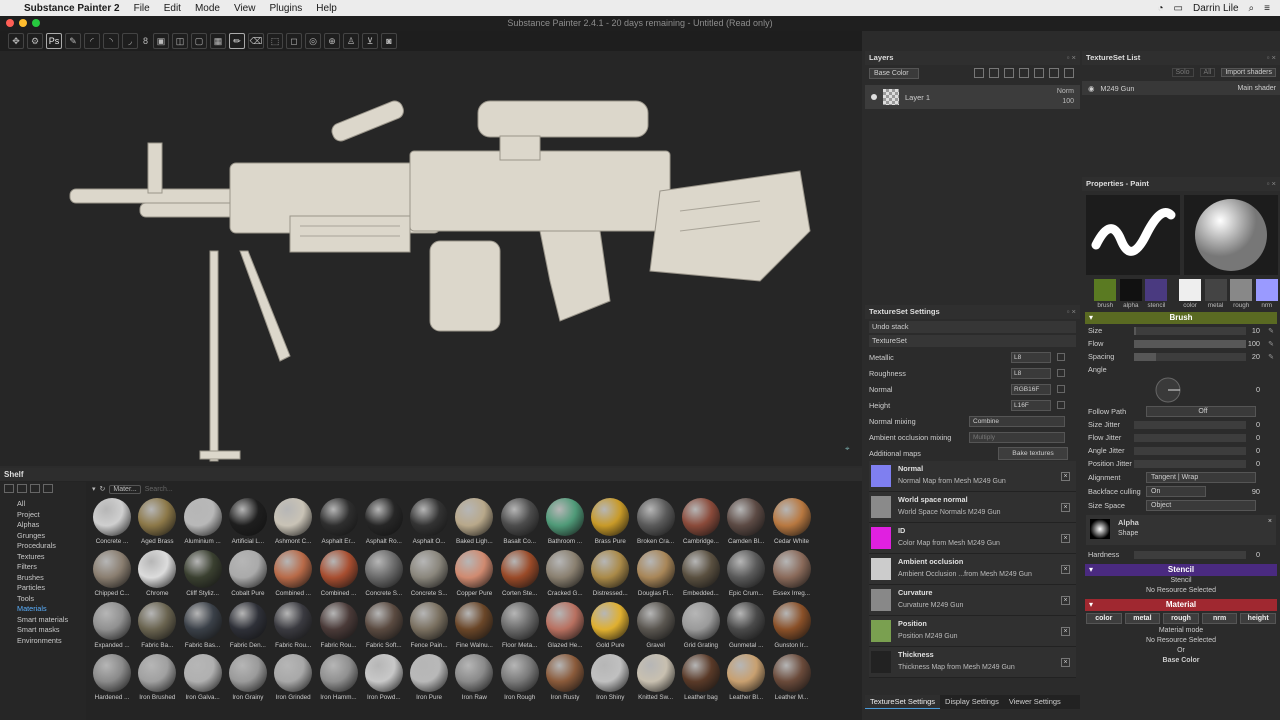  Describe the element at coordinates (161, 41) in the screenshot. I see `camera-icon: ▣` at that location.